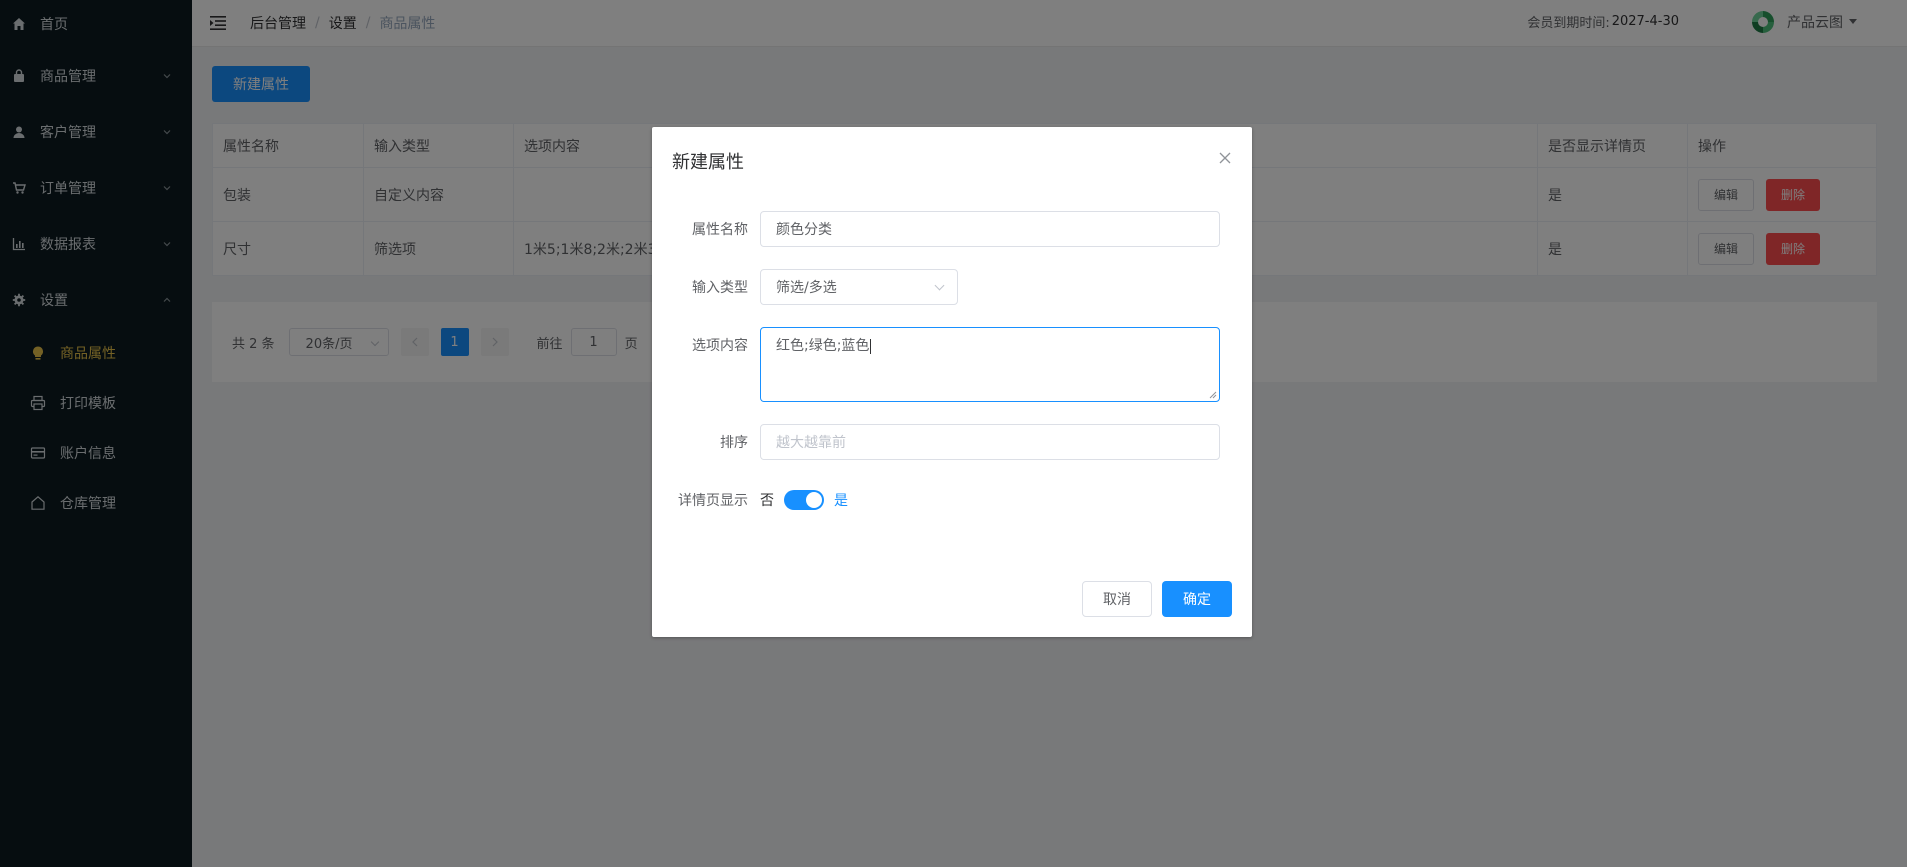  What do you see at coordinates (990, 229) in the screenshot?
I see `attribute-name-input: 颜色分类` at bounding box center [990, 229].